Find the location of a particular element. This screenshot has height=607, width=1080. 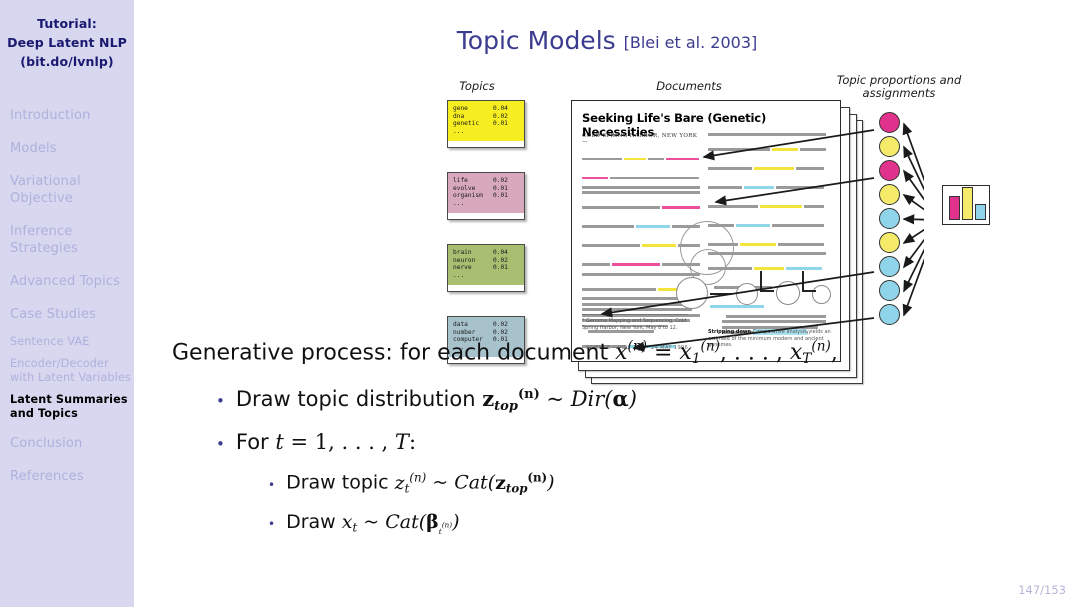

sidebar-item-latent-summaries-and-topics: Latent Summaries and Topics is located at coordinates (67, 407).